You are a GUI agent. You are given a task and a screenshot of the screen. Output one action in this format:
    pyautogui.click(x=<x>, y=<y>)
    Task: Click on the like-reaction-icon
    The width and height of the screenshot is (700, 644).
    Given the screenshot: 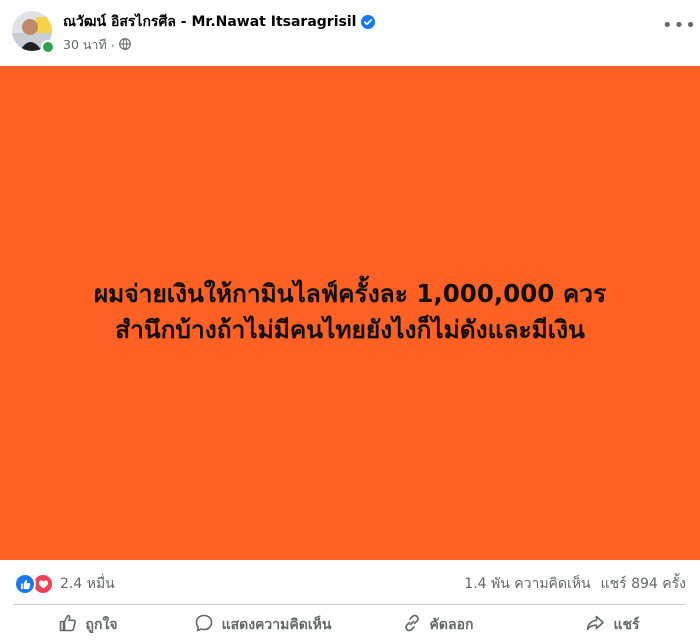 What is the action you would take?
    pyautogui.click(x=25, y=584)
    